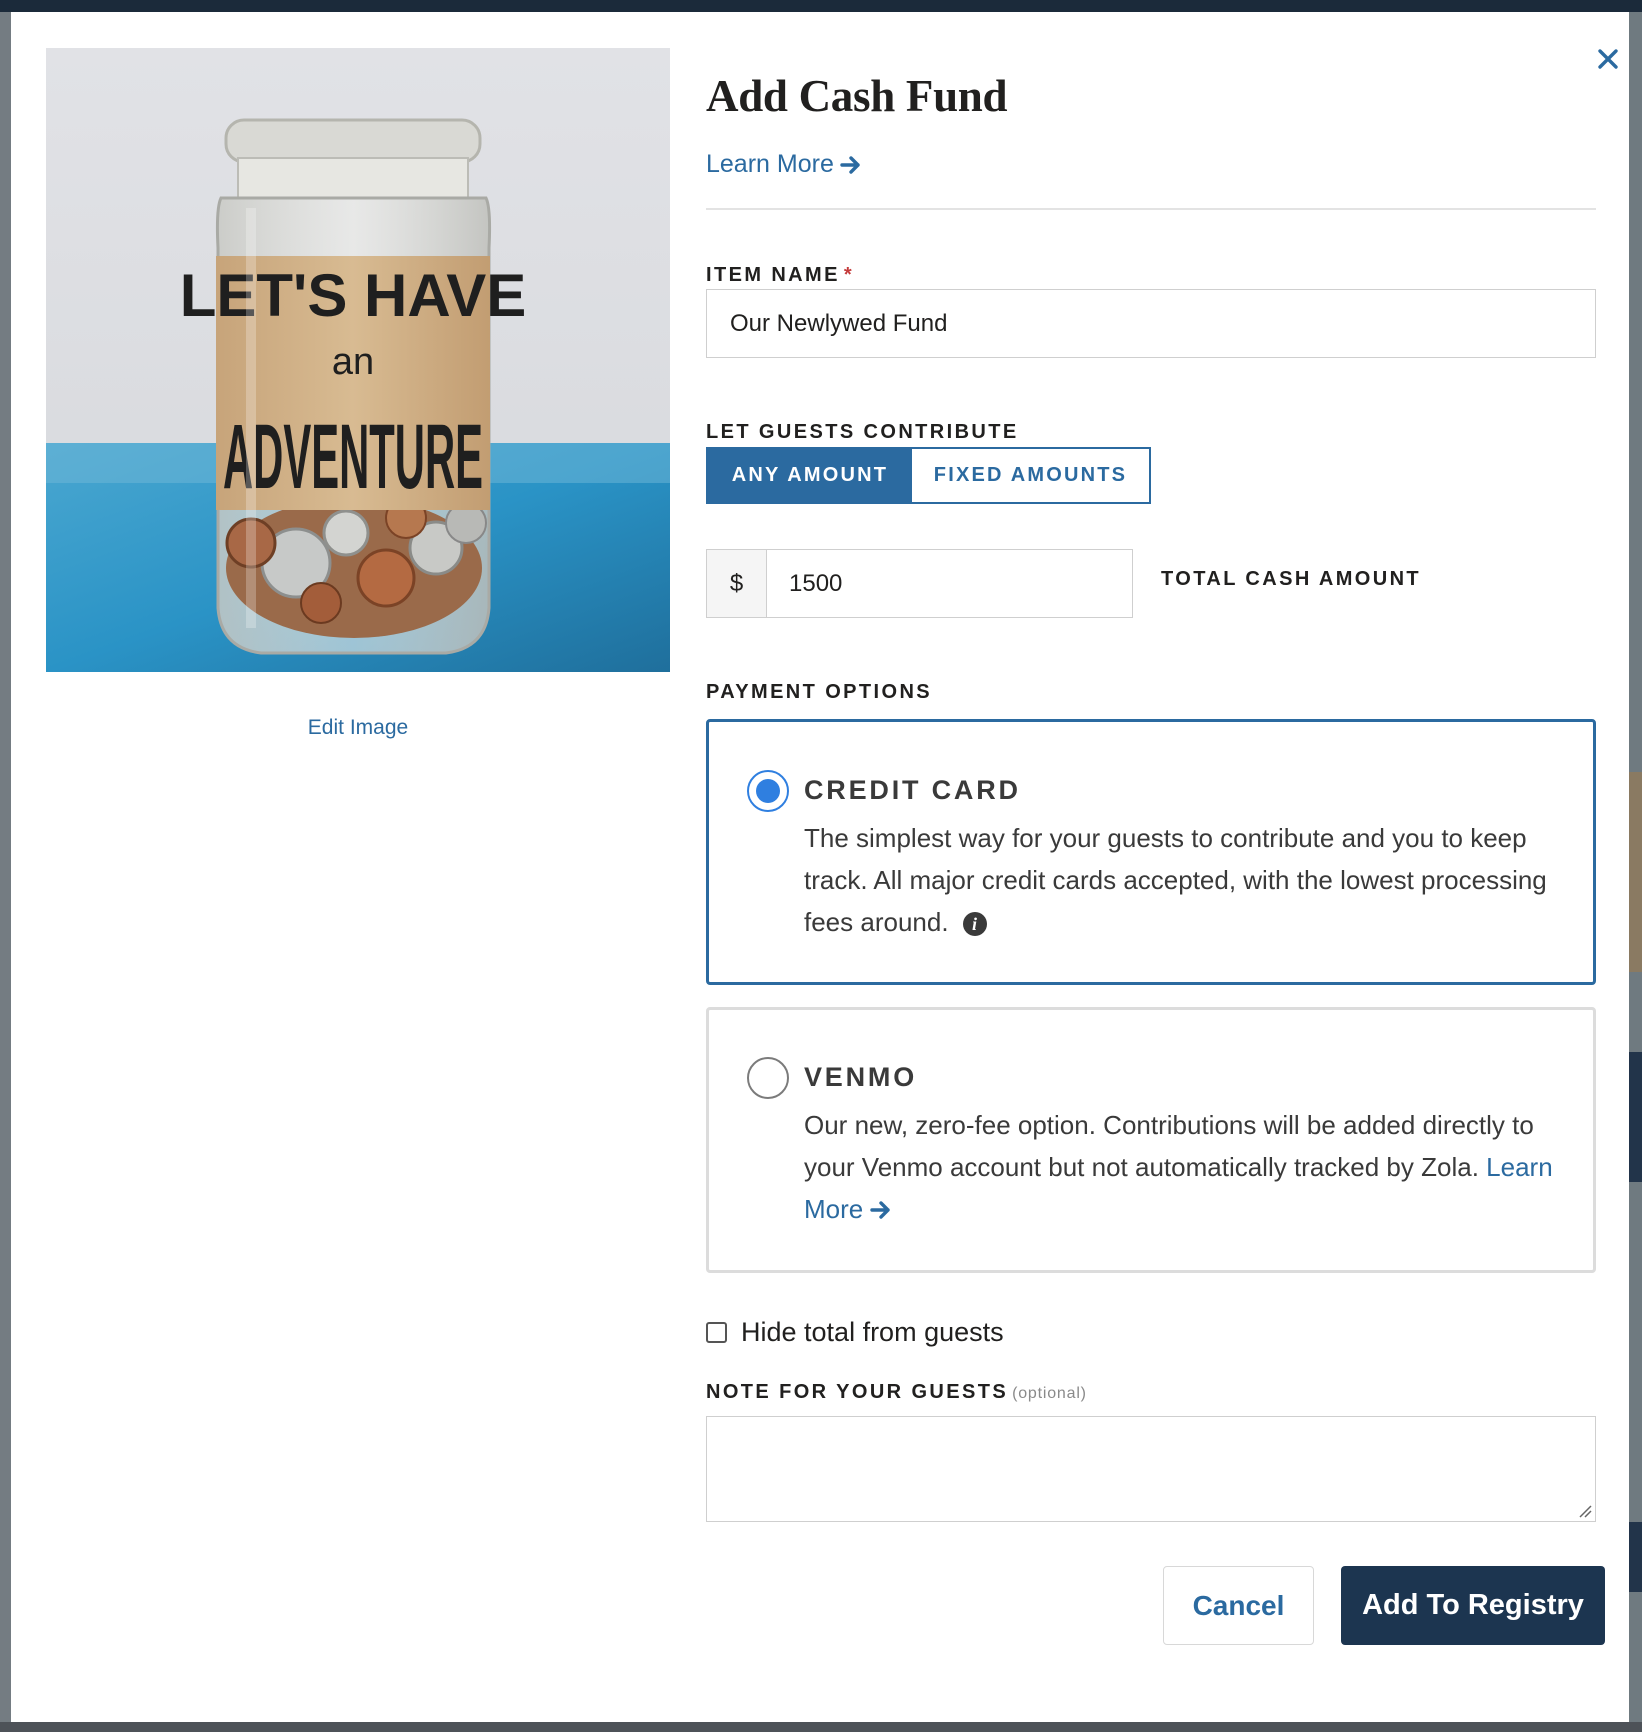 Image resolution: width=1642 pixels, height=1732 pixels. I want to click on credit-card-title: CREDIT CARD, so click(912, 790).